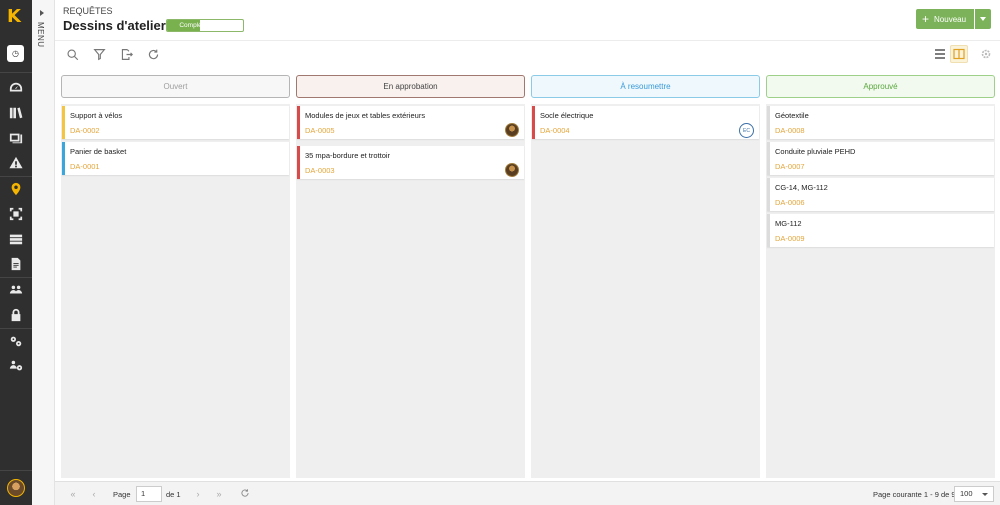 The width and height of the screenshot is (1000, 505). I want to click on card-code: DA-0003, so click(320, 170).